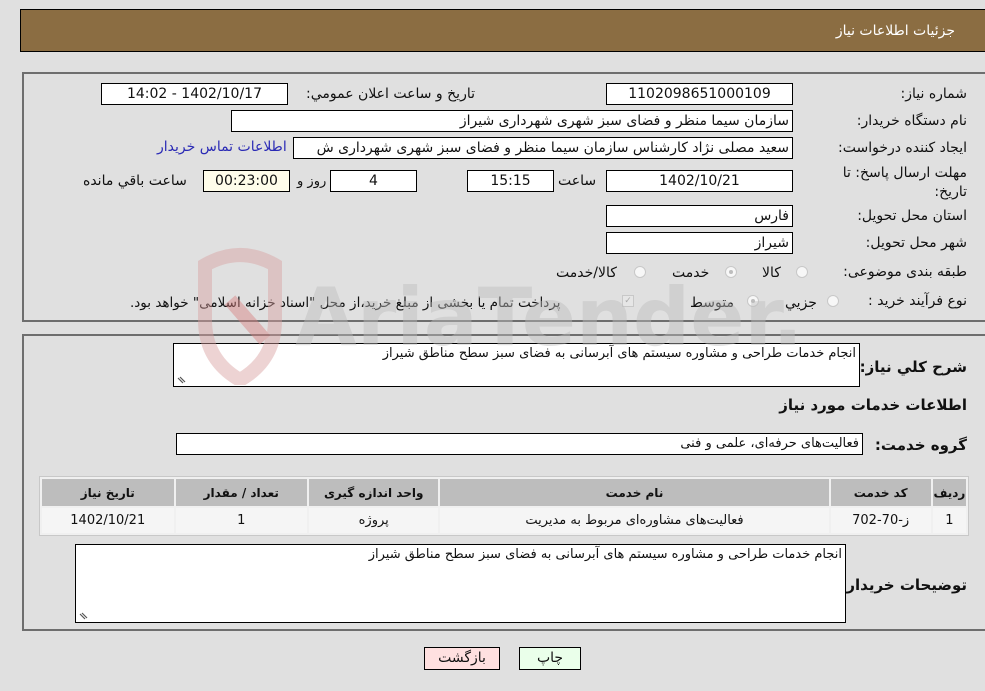  I want to click on service-group-label: گروه خدمت:, so click(920, 445).